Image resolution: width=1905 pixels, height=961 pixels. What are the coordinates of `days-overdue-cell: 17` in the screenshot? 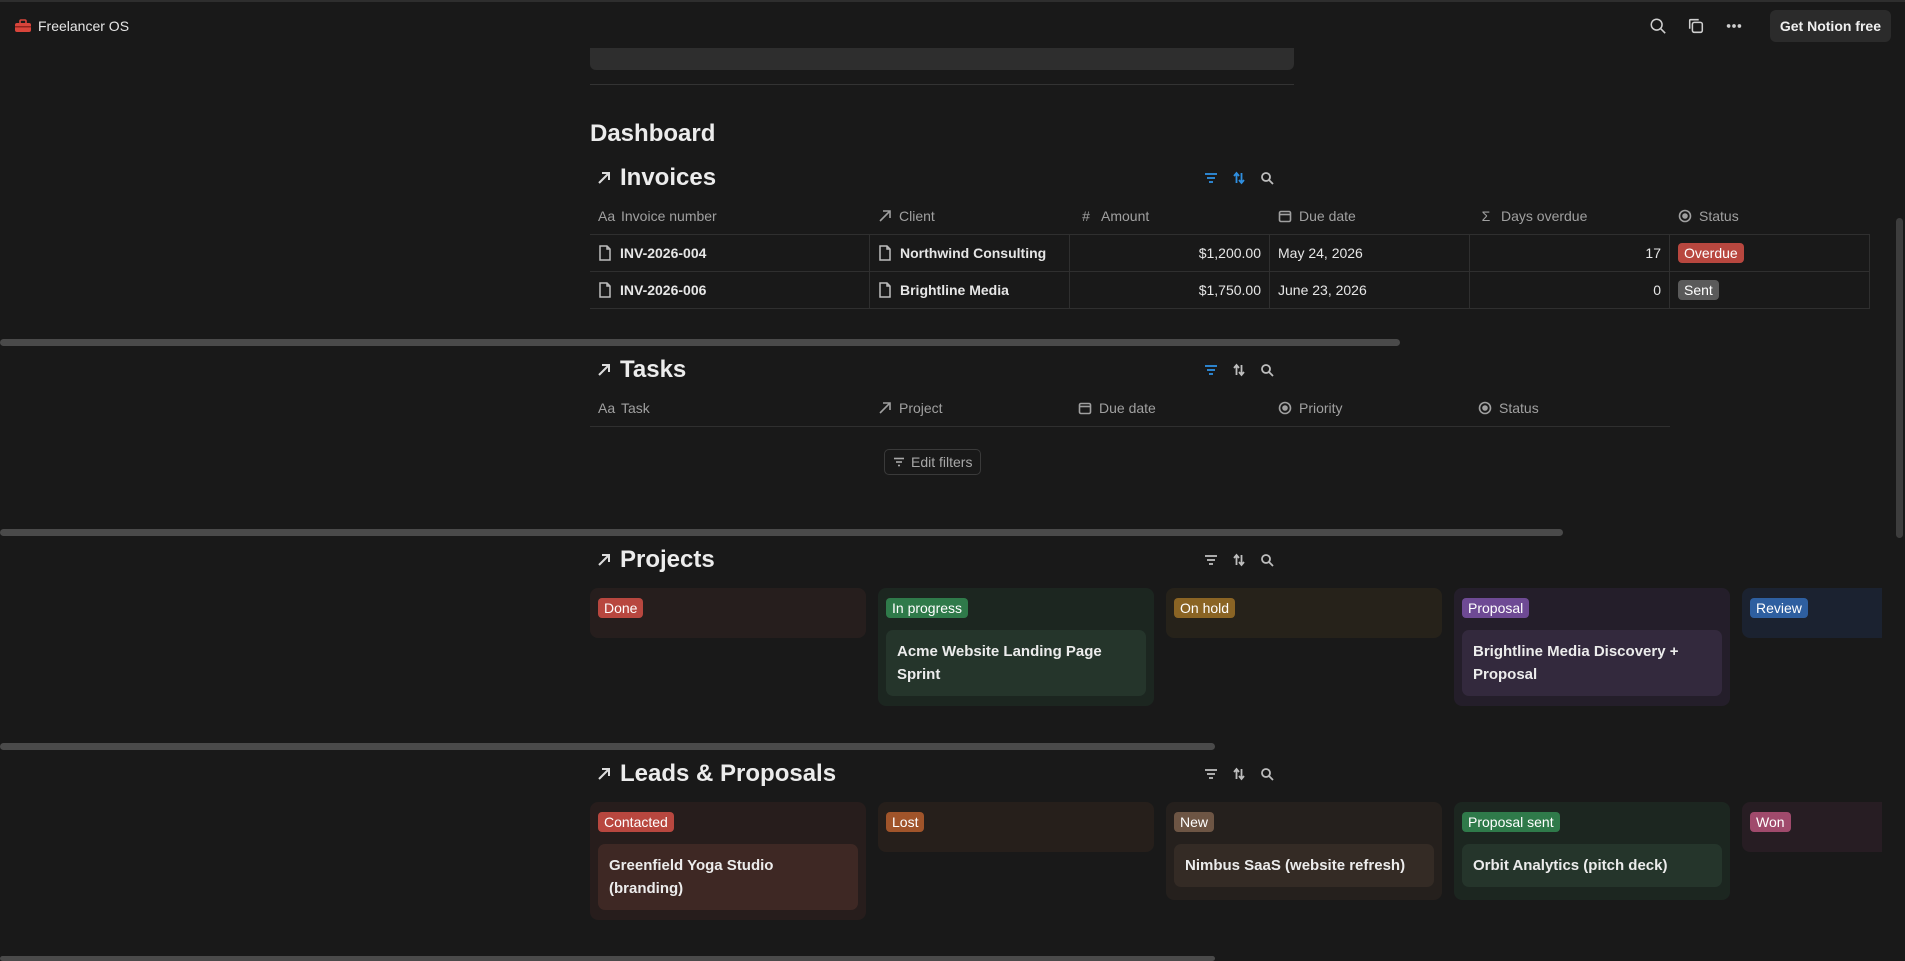 It's located at (1570, 253).